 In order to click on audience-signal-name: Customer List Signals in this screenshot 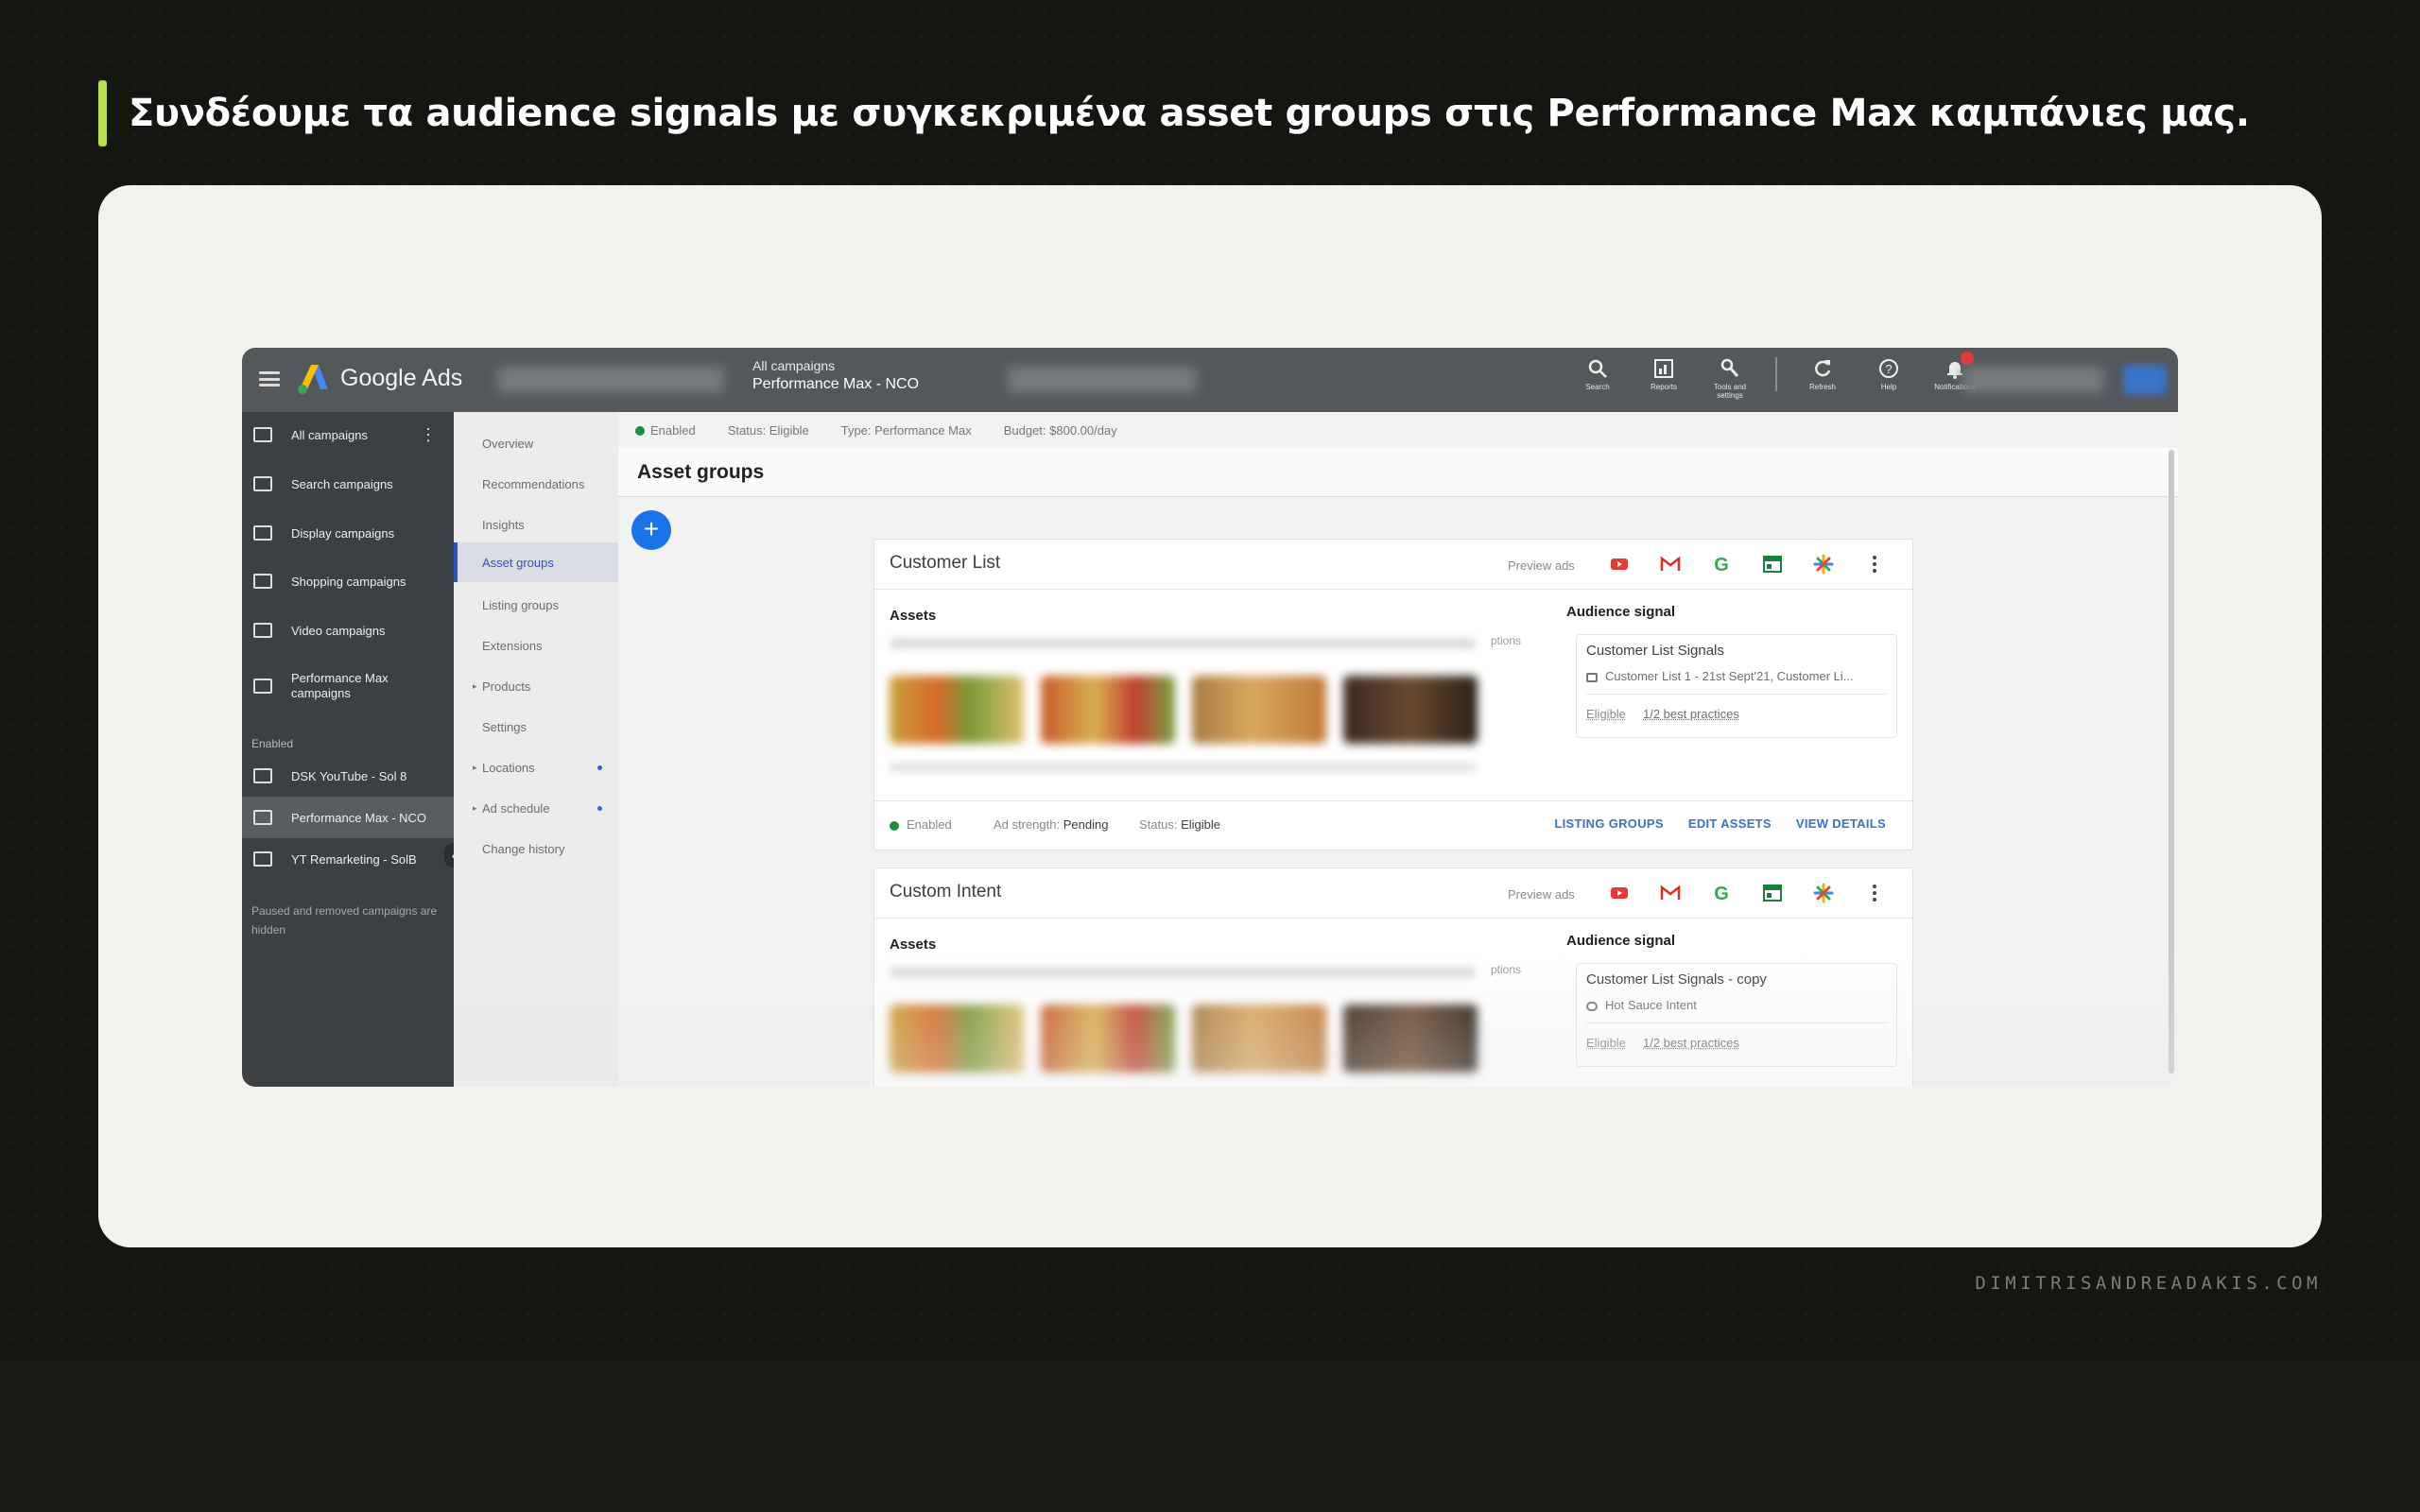, I will do `click(1655, 651)`.